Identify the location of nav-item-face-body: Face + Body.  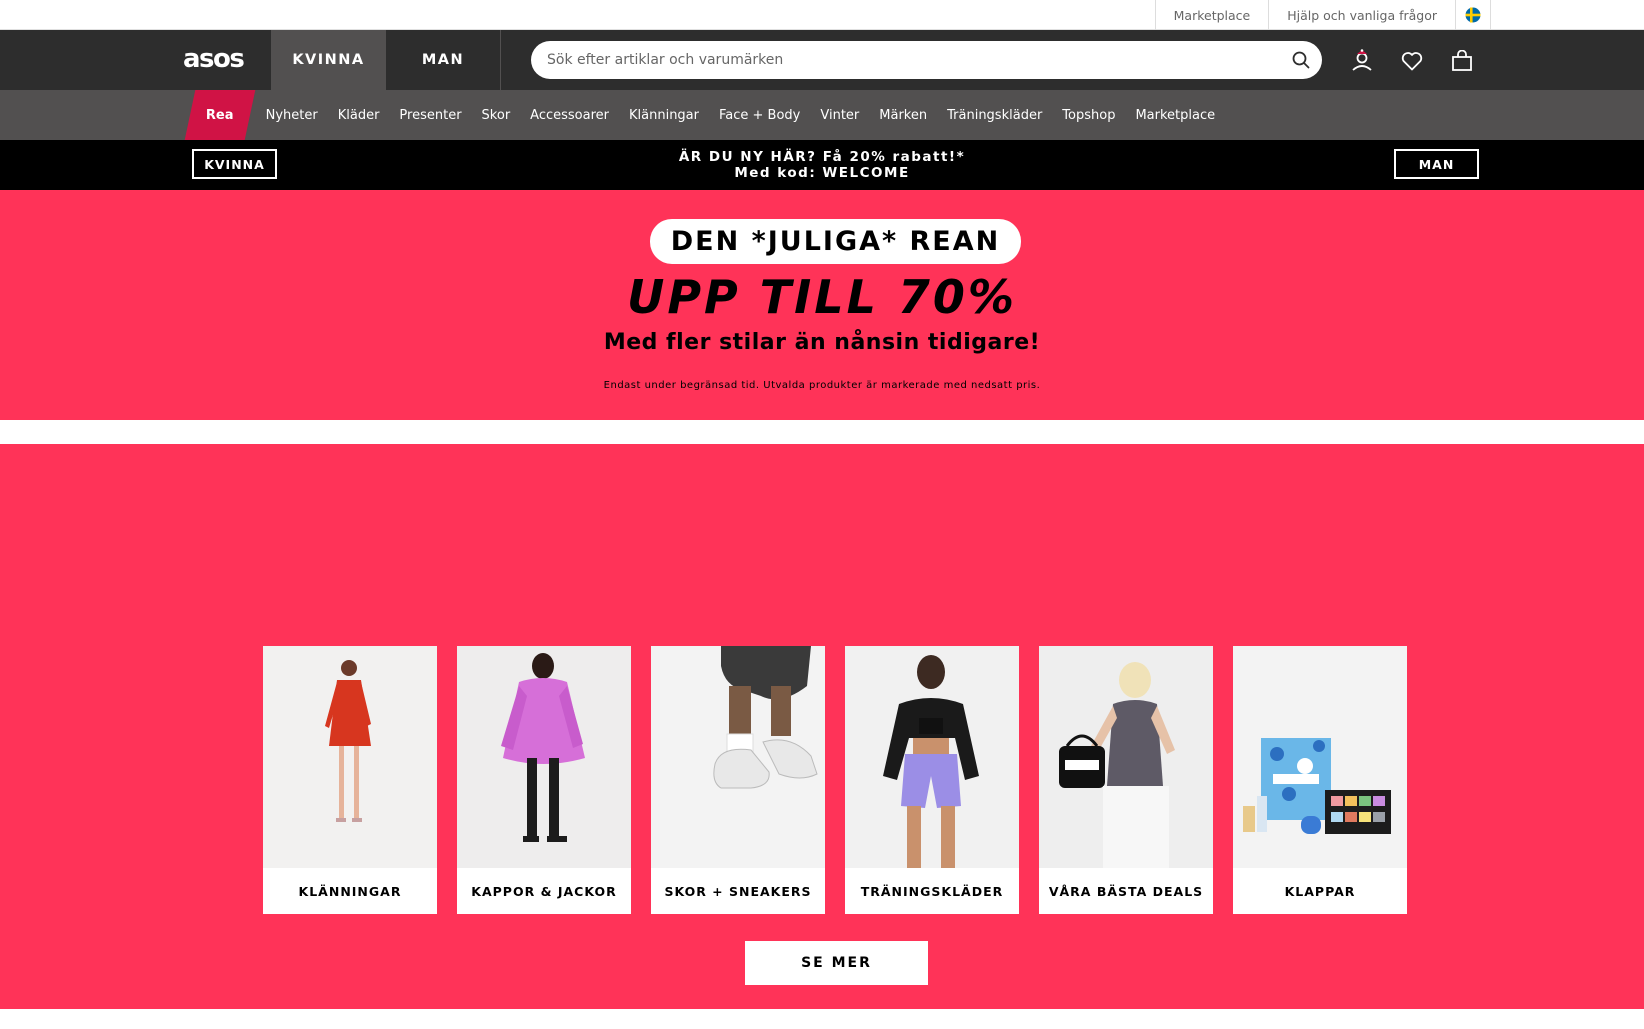
(759, 115).